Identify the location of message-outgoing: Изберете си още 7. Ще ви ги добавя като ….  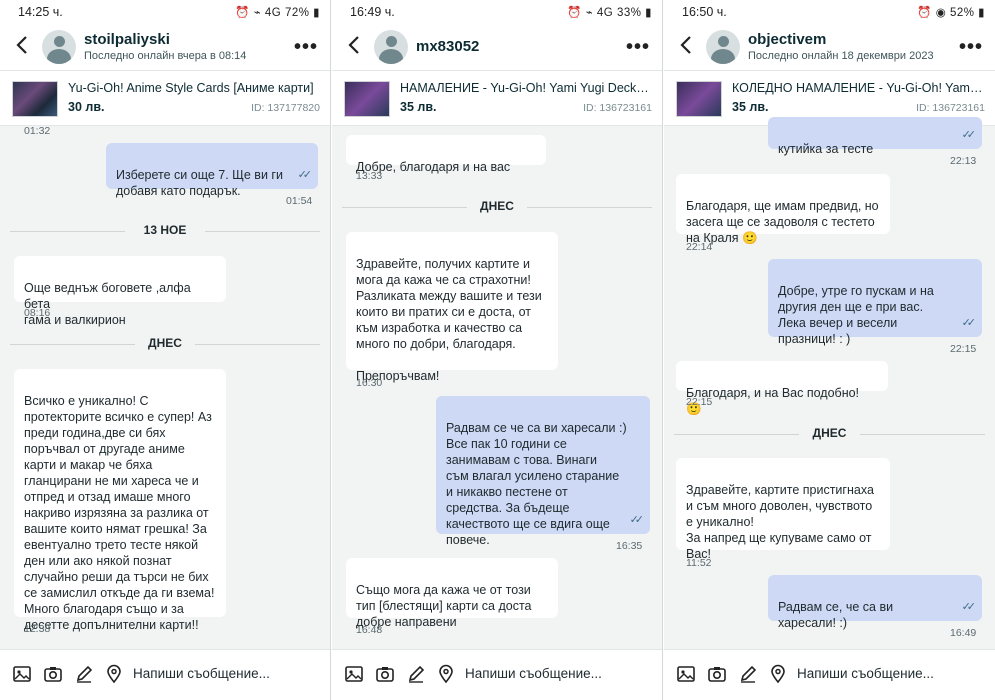
(212, 170).